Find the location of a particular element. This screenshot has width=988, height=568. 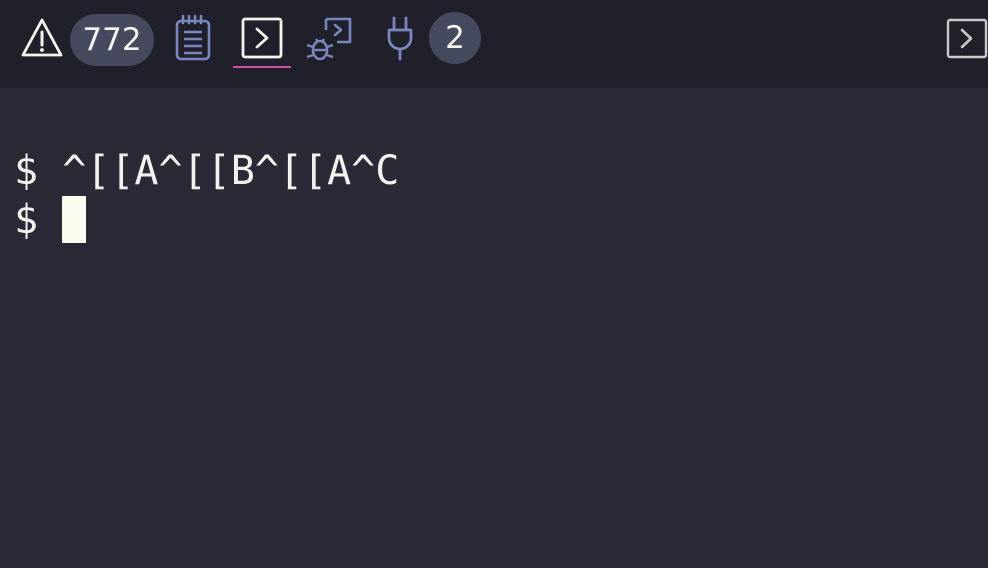

plug-icon is located at coordinates (400, 38).